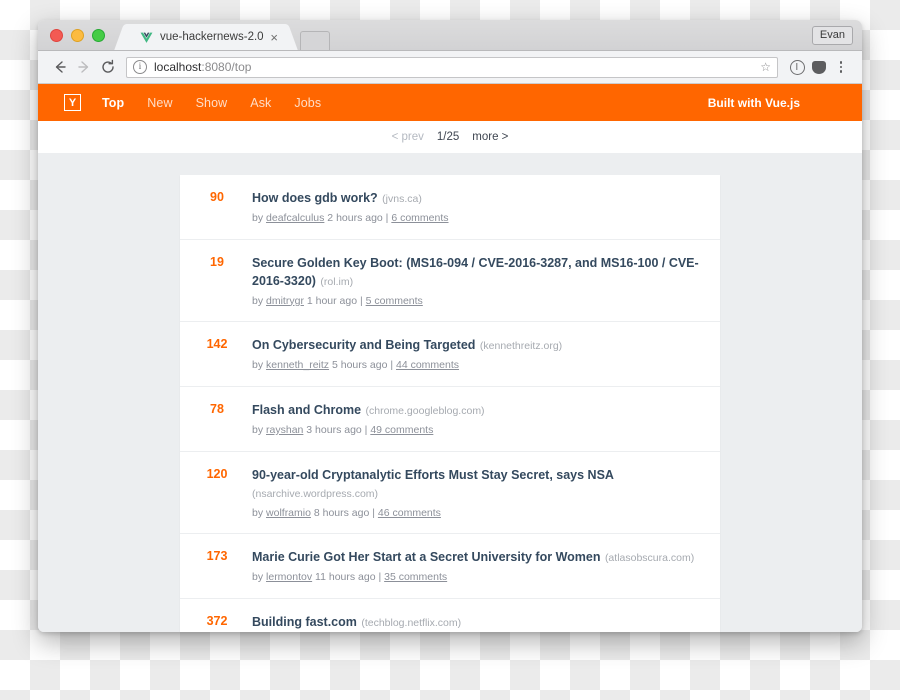 This screenshot has width=900, height=700. I want to click on nav-link-top: Top, so click(113, 103).